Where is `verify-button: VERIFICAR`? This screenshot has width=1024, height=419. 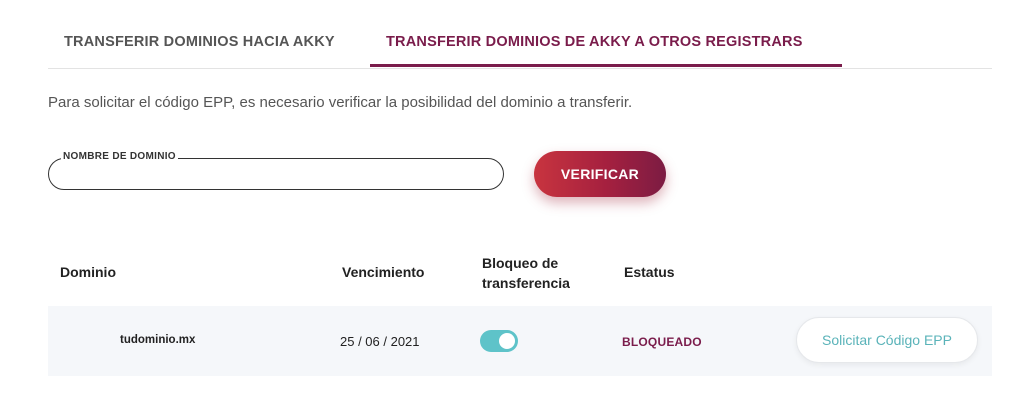
verify-button: VERIFICAR is located at coordinates (600, 174).